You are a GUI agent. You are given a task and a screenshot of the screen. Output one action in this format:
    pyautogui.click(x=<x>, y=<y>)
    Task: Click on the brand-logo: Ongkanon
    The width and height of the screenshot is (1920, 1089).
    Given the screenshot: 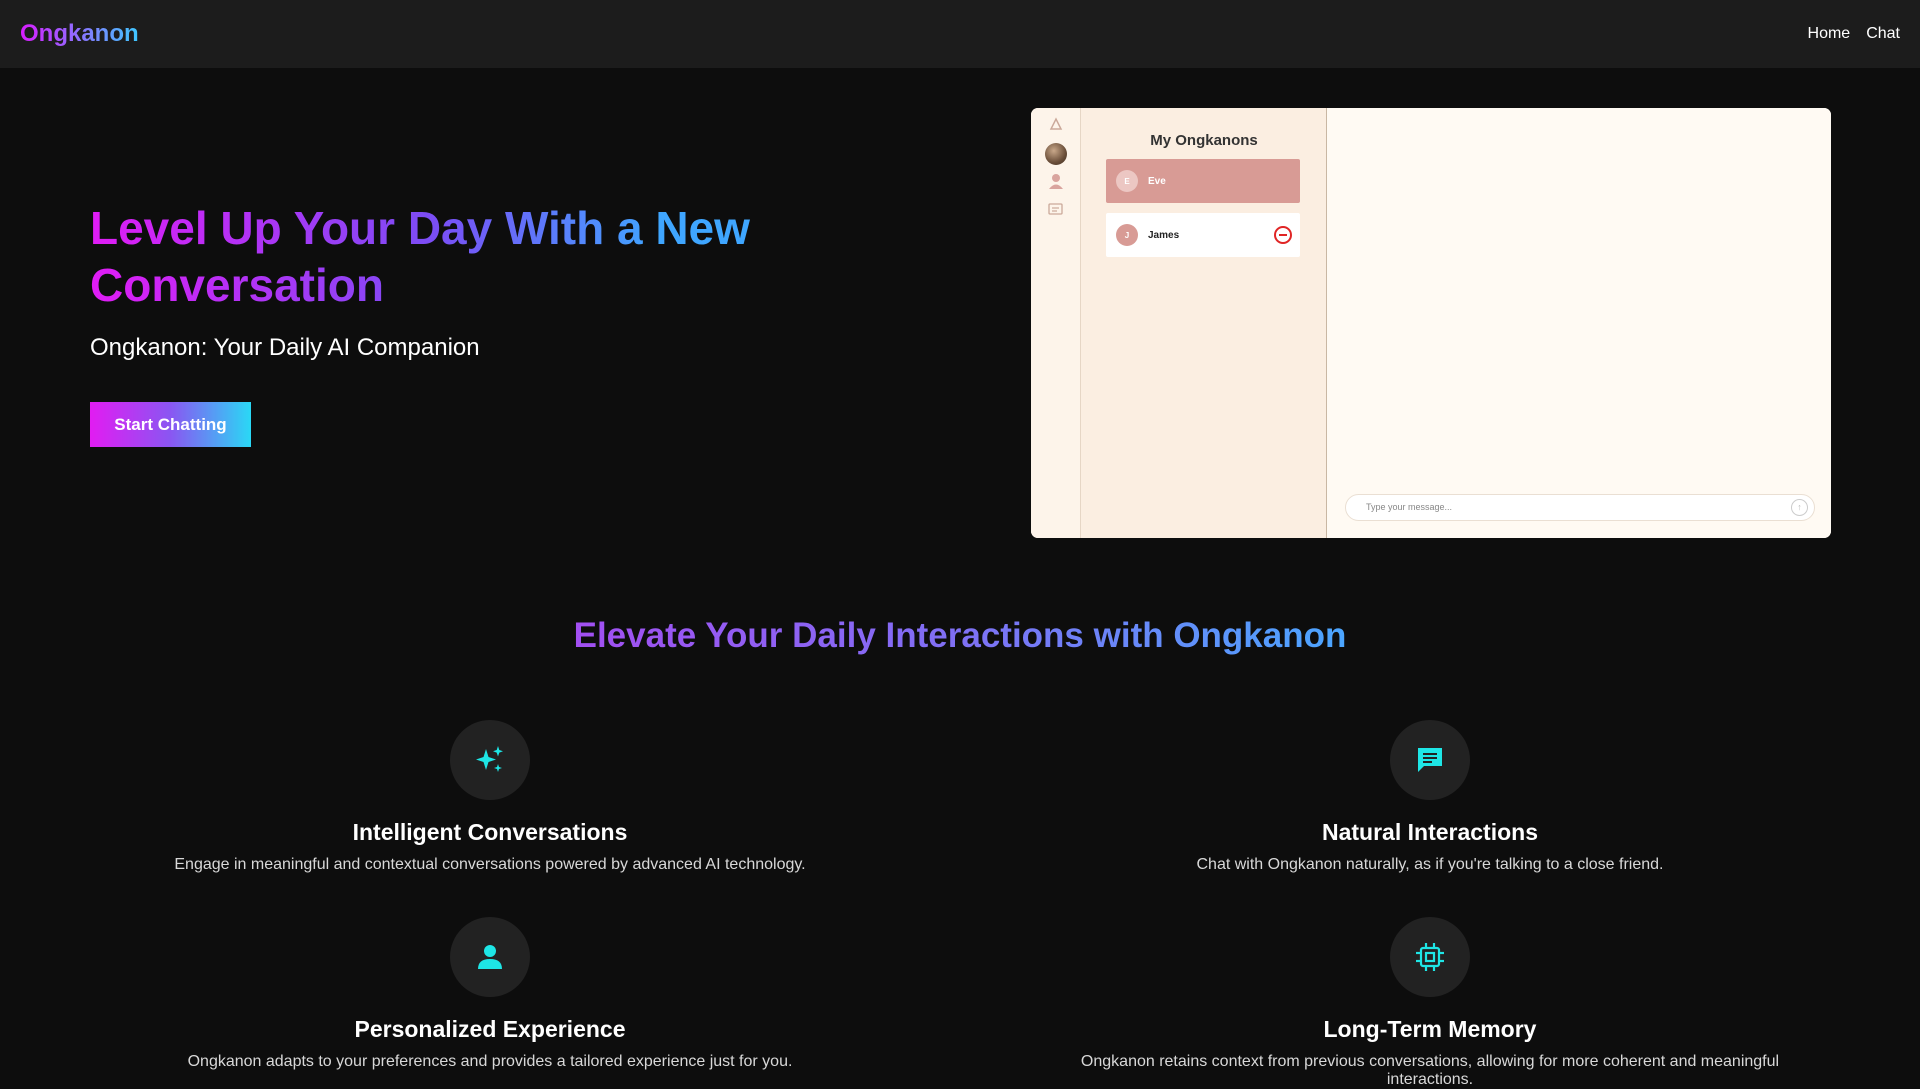 What is the action you would take?
    pyautogui.click(x=79, y=34)
    